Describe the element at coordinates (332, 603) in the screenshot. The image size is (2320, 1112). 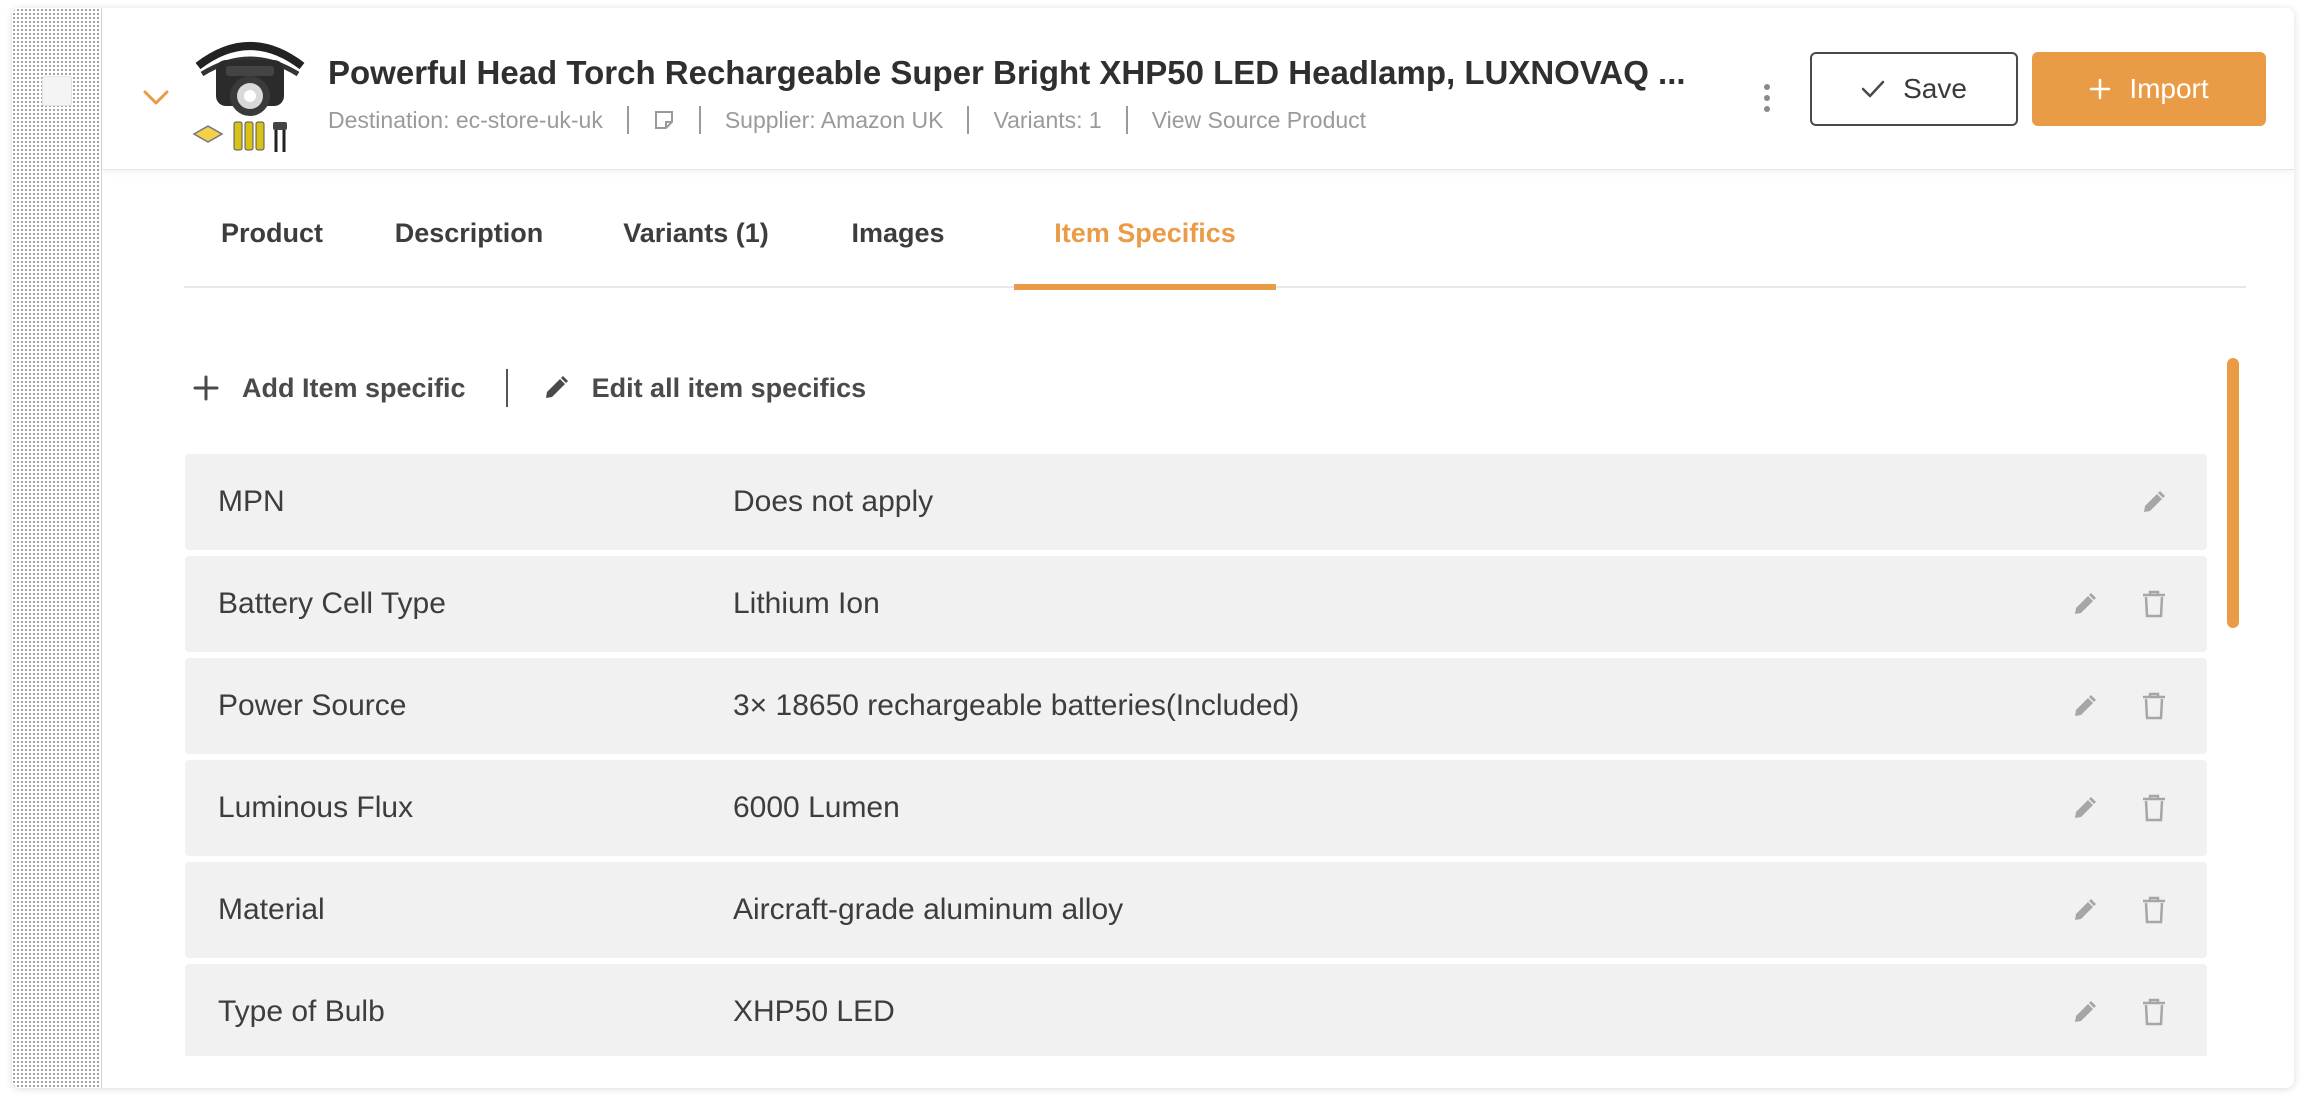
I see `item-specific-name: Battery Cell Type` at that location.